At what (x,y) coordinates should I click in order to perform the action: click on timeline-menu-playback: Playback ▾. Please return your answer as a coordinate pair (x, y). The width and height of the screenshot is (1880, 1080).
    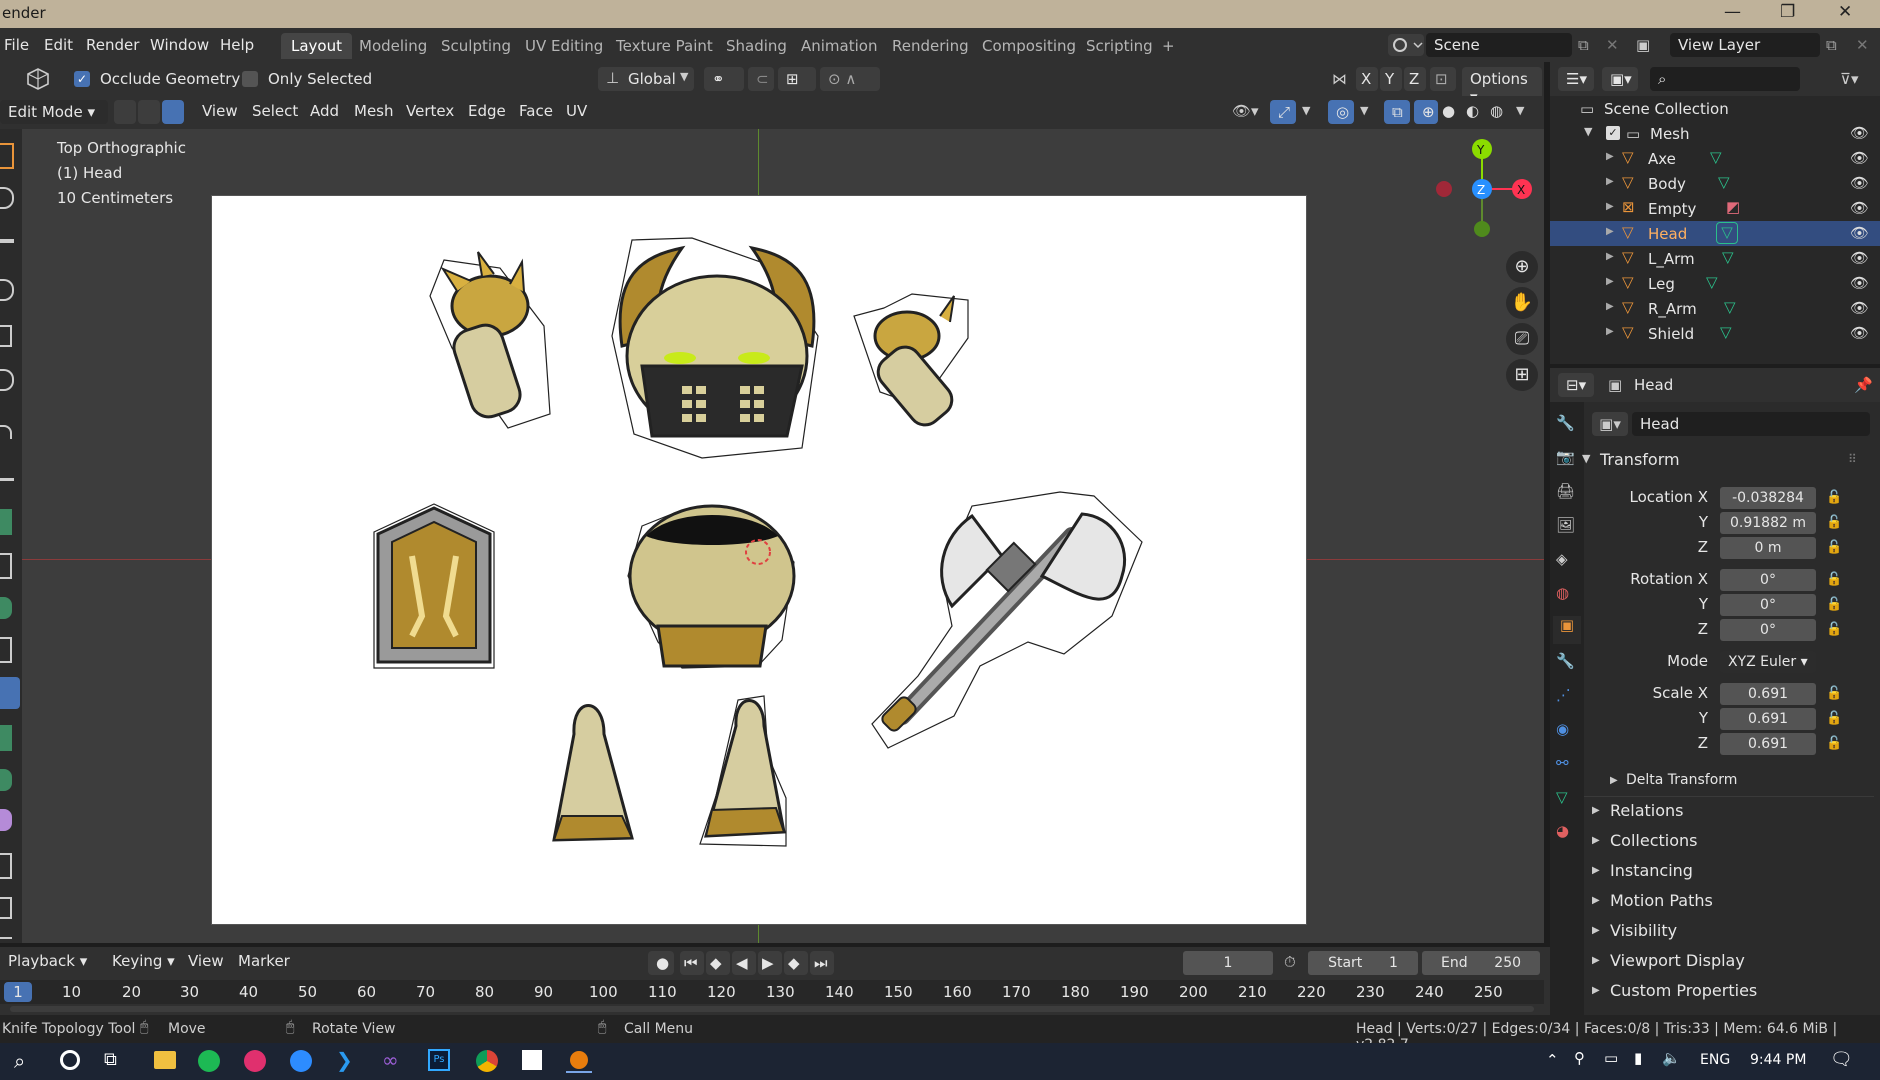
    Looking at the image, I should click on (47, 961).